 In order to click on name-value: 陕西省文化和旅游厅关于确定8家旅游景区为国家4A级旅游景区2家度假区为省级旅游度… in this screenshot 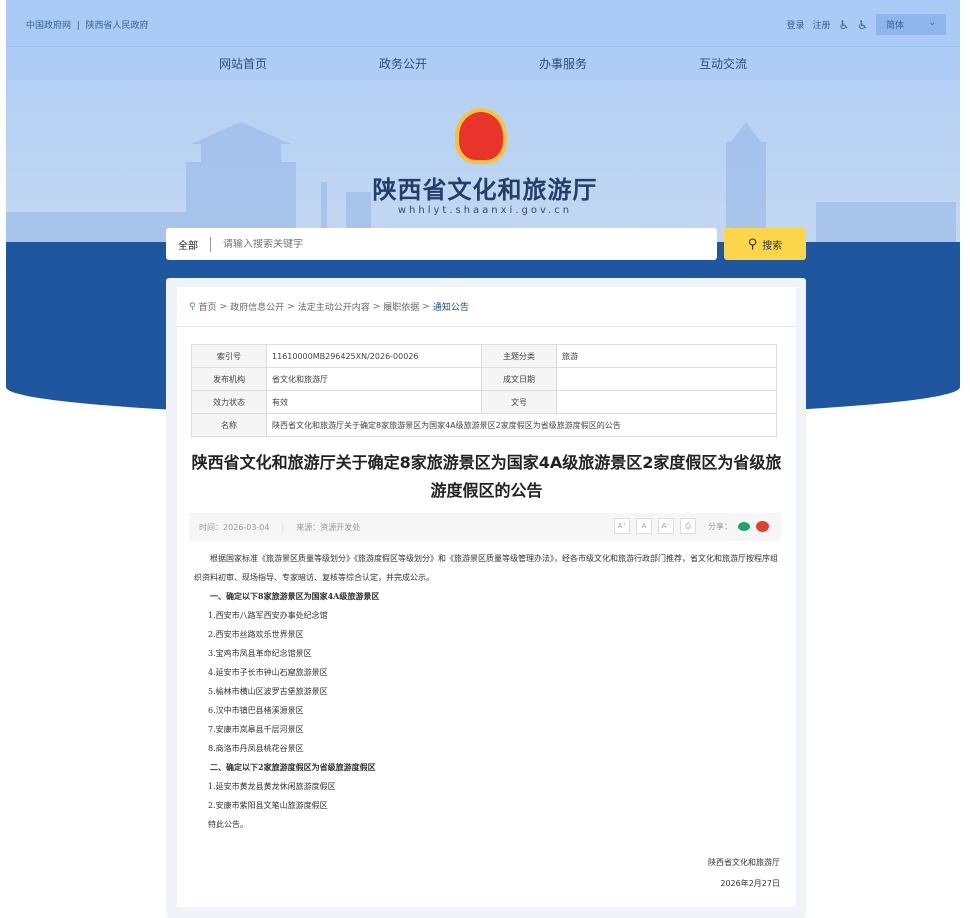, I will do `click(521, 425)`.